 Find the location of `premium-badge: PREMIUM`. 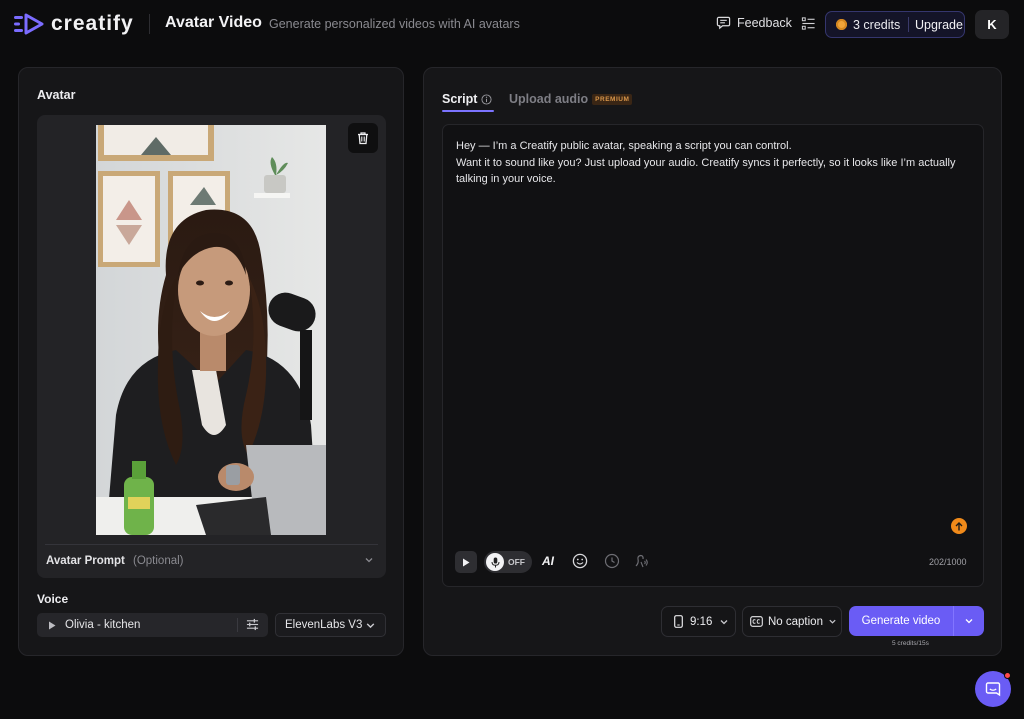

premium-badge: PREMIUM is located at coordinates (612, 99).